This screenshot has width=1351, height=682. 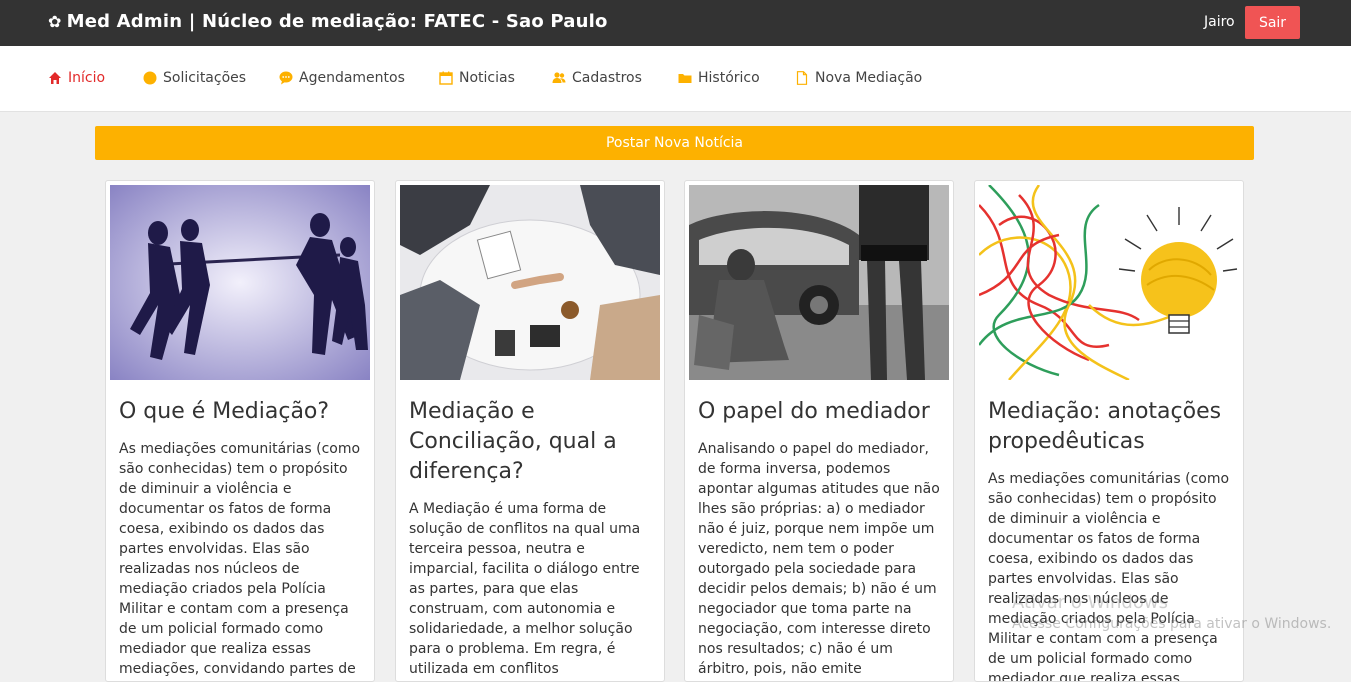 I want to click on activation-watermark-title: Ativar o Windows, so click(x=1090, y=602).